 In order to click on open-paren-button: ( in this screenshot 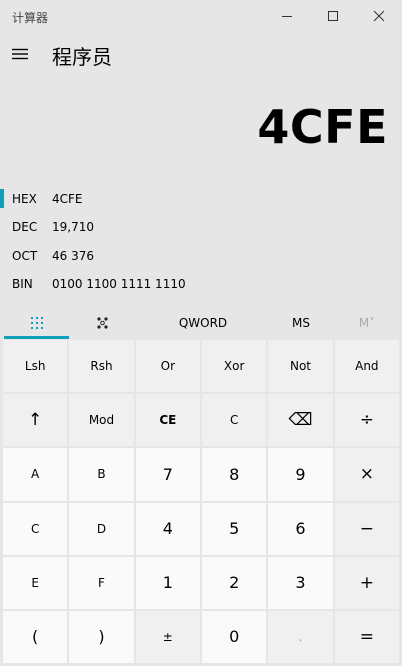, I will do `click(35, 636)`.